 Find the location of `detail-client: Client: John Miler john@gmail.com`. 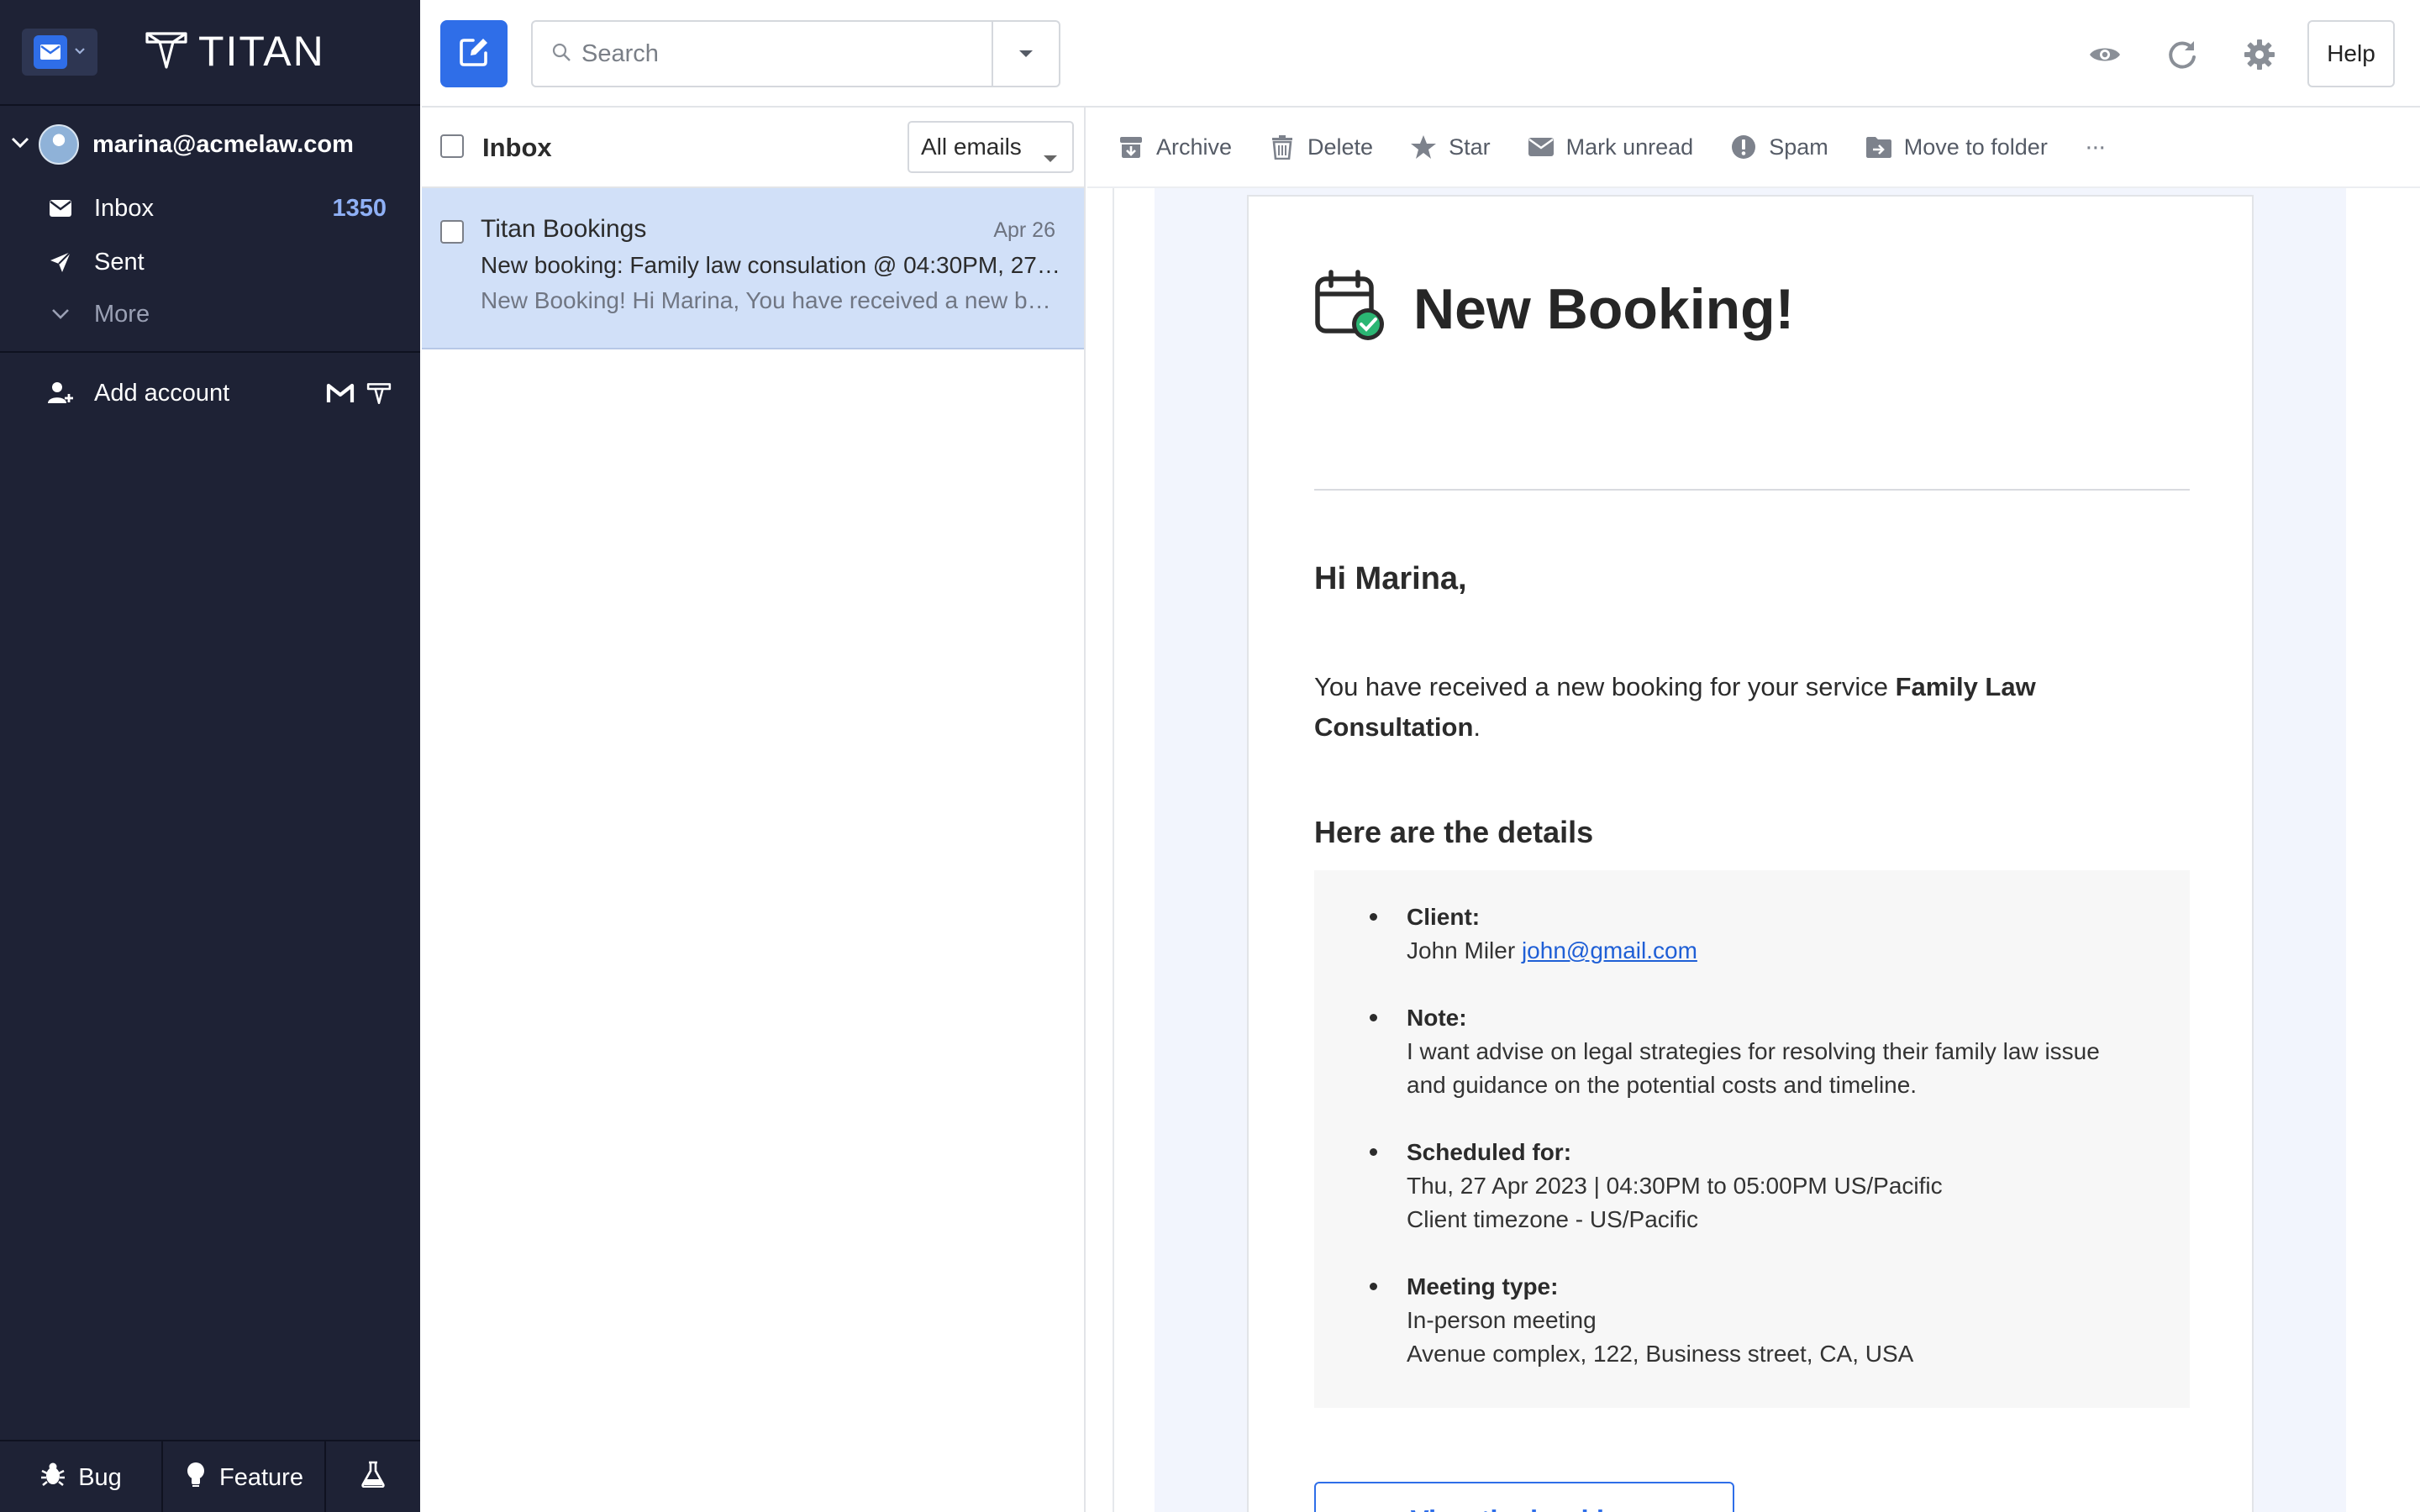

detail-client: Client: John Miler john@gmail.com is located at coordinates (1533, 934).